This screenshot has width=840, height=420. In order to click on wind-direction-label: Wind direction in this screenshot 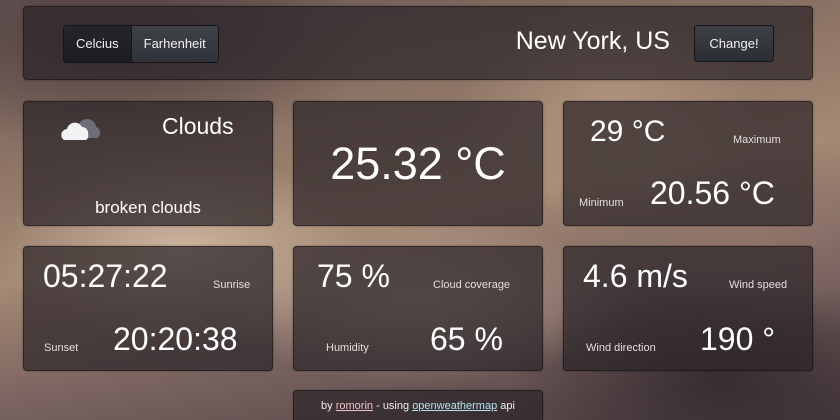, I will do `click(621, 348)`.